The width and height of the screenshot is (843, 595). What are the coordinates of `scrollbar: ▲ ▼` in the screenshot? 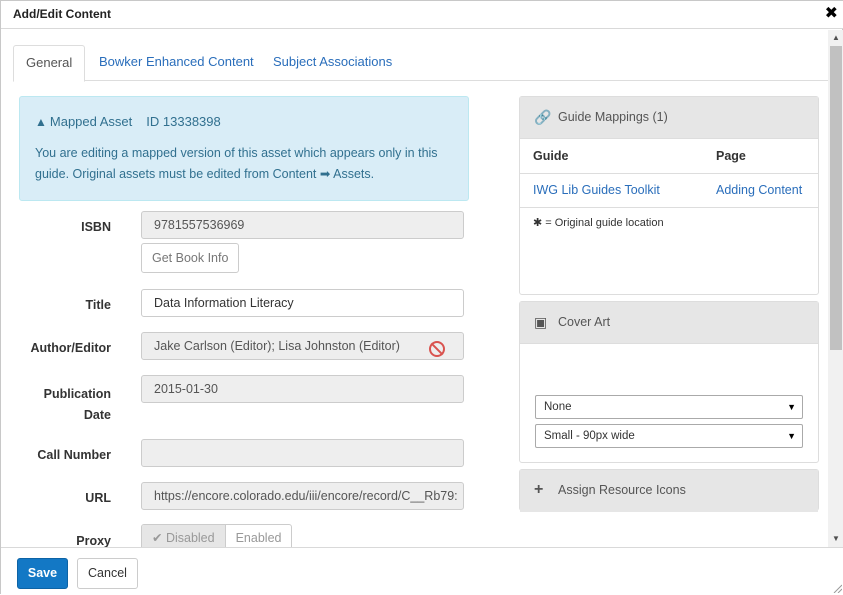 It's located at (835, 288).